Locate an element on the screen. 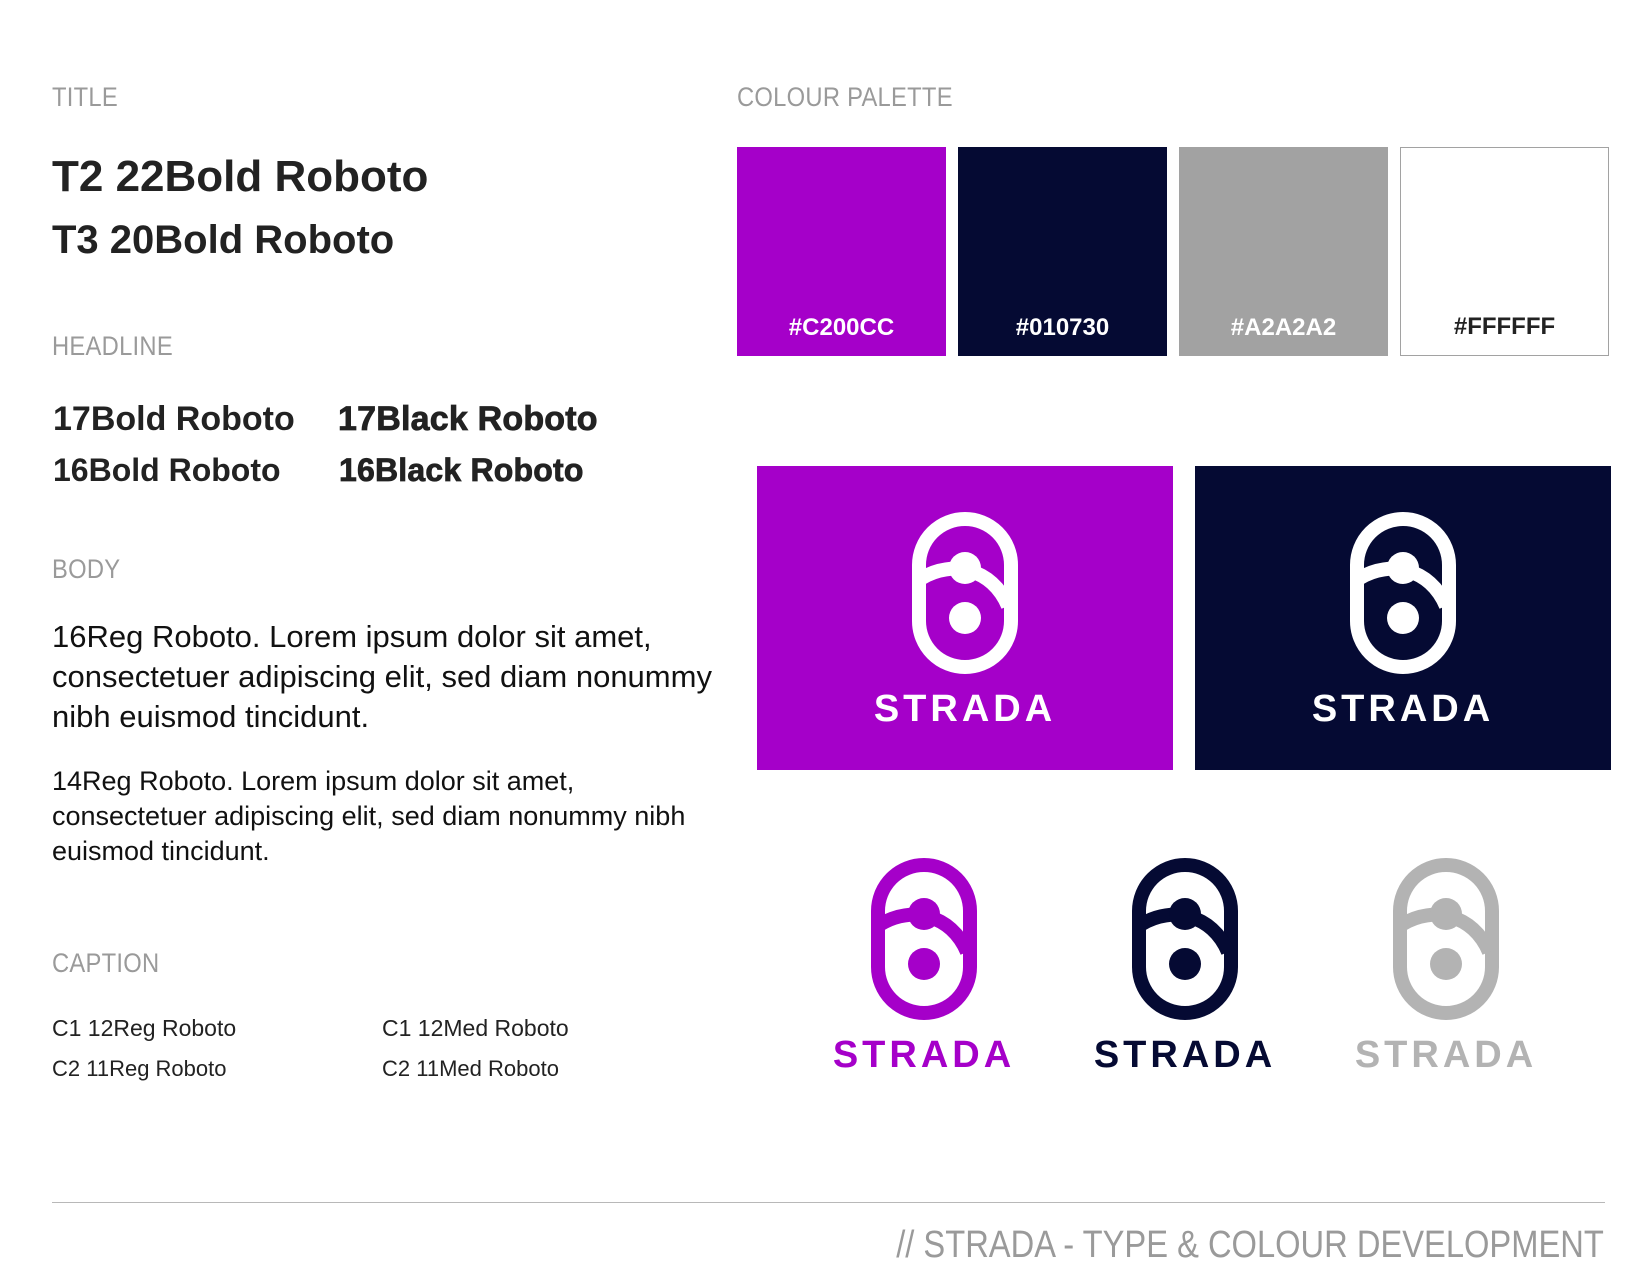  palette-section-label: COLOUR PALETTE is located at coordinates (845, 97).